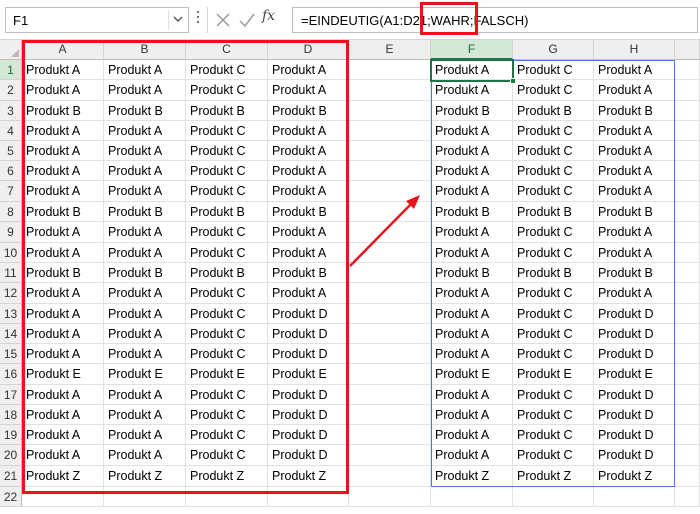 This screenshot has height=514, width=700. I want to click on cell-a22, so click(63, 497).